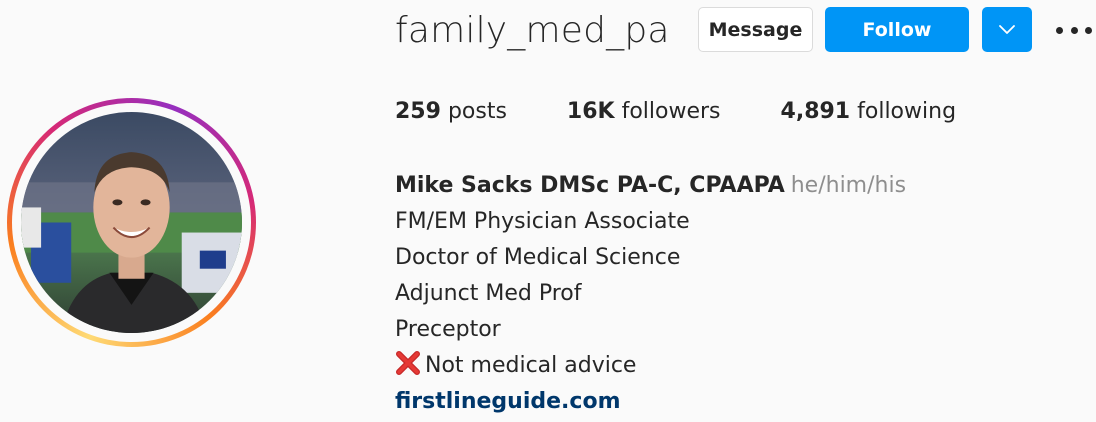 Image resolution: width=1096 pixels, height=422 pixels. What do you see at coordinates (755, 29) in the screenshot?
I see `message-button: Message` at bounding box center [755, 29].